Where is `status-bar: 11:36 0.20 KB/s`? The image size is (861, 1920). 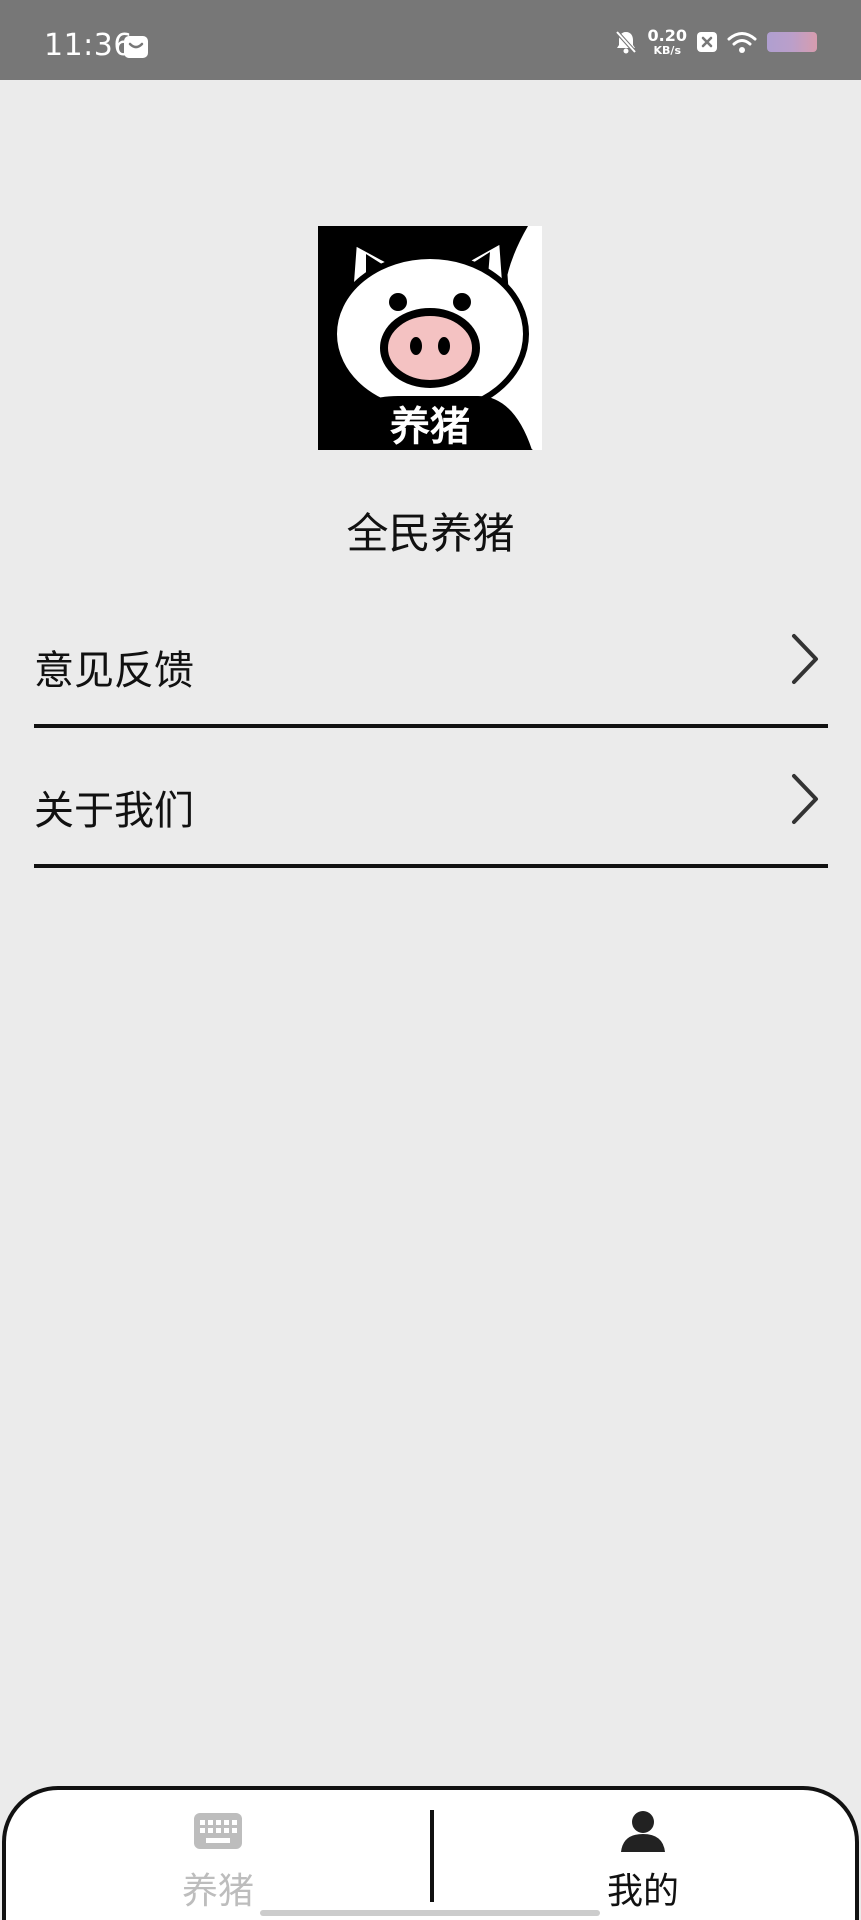
status-bar: 11:36 0.20 KB/s is located at coordinates (430, 40).